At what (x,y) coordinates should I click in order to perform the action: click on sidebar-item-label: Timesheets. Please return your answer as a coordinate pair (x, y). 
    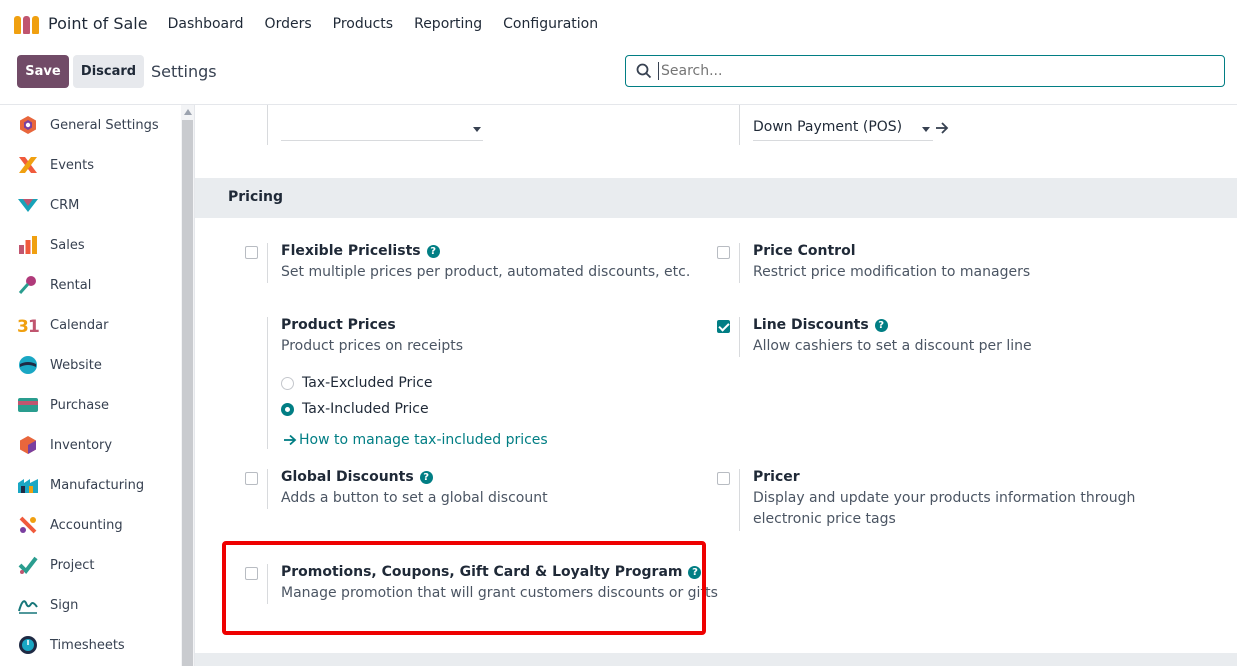
    Looking at the image, I should click on (87, 645).